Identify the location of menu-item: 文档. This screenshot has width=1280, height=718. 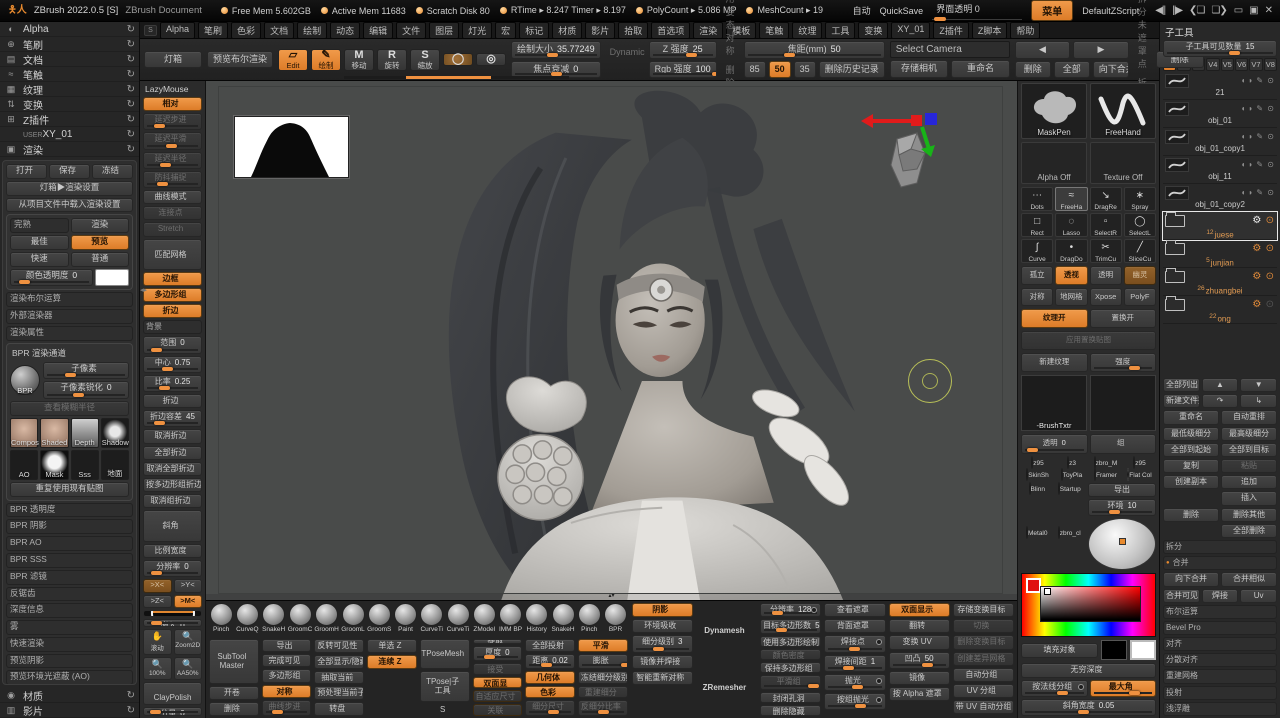
(279, 30).